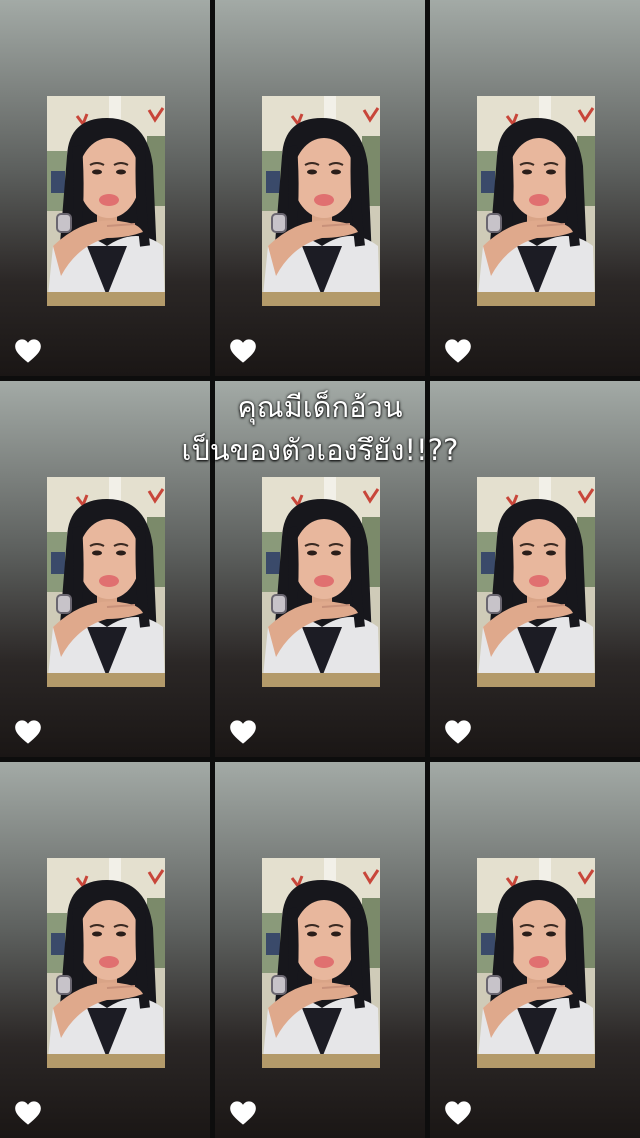 The width and height of the screenshot is (640, 1138). I want to click on caption-line-2: เป็นของตัวเองรึยัง!!??, so click(320, 450).